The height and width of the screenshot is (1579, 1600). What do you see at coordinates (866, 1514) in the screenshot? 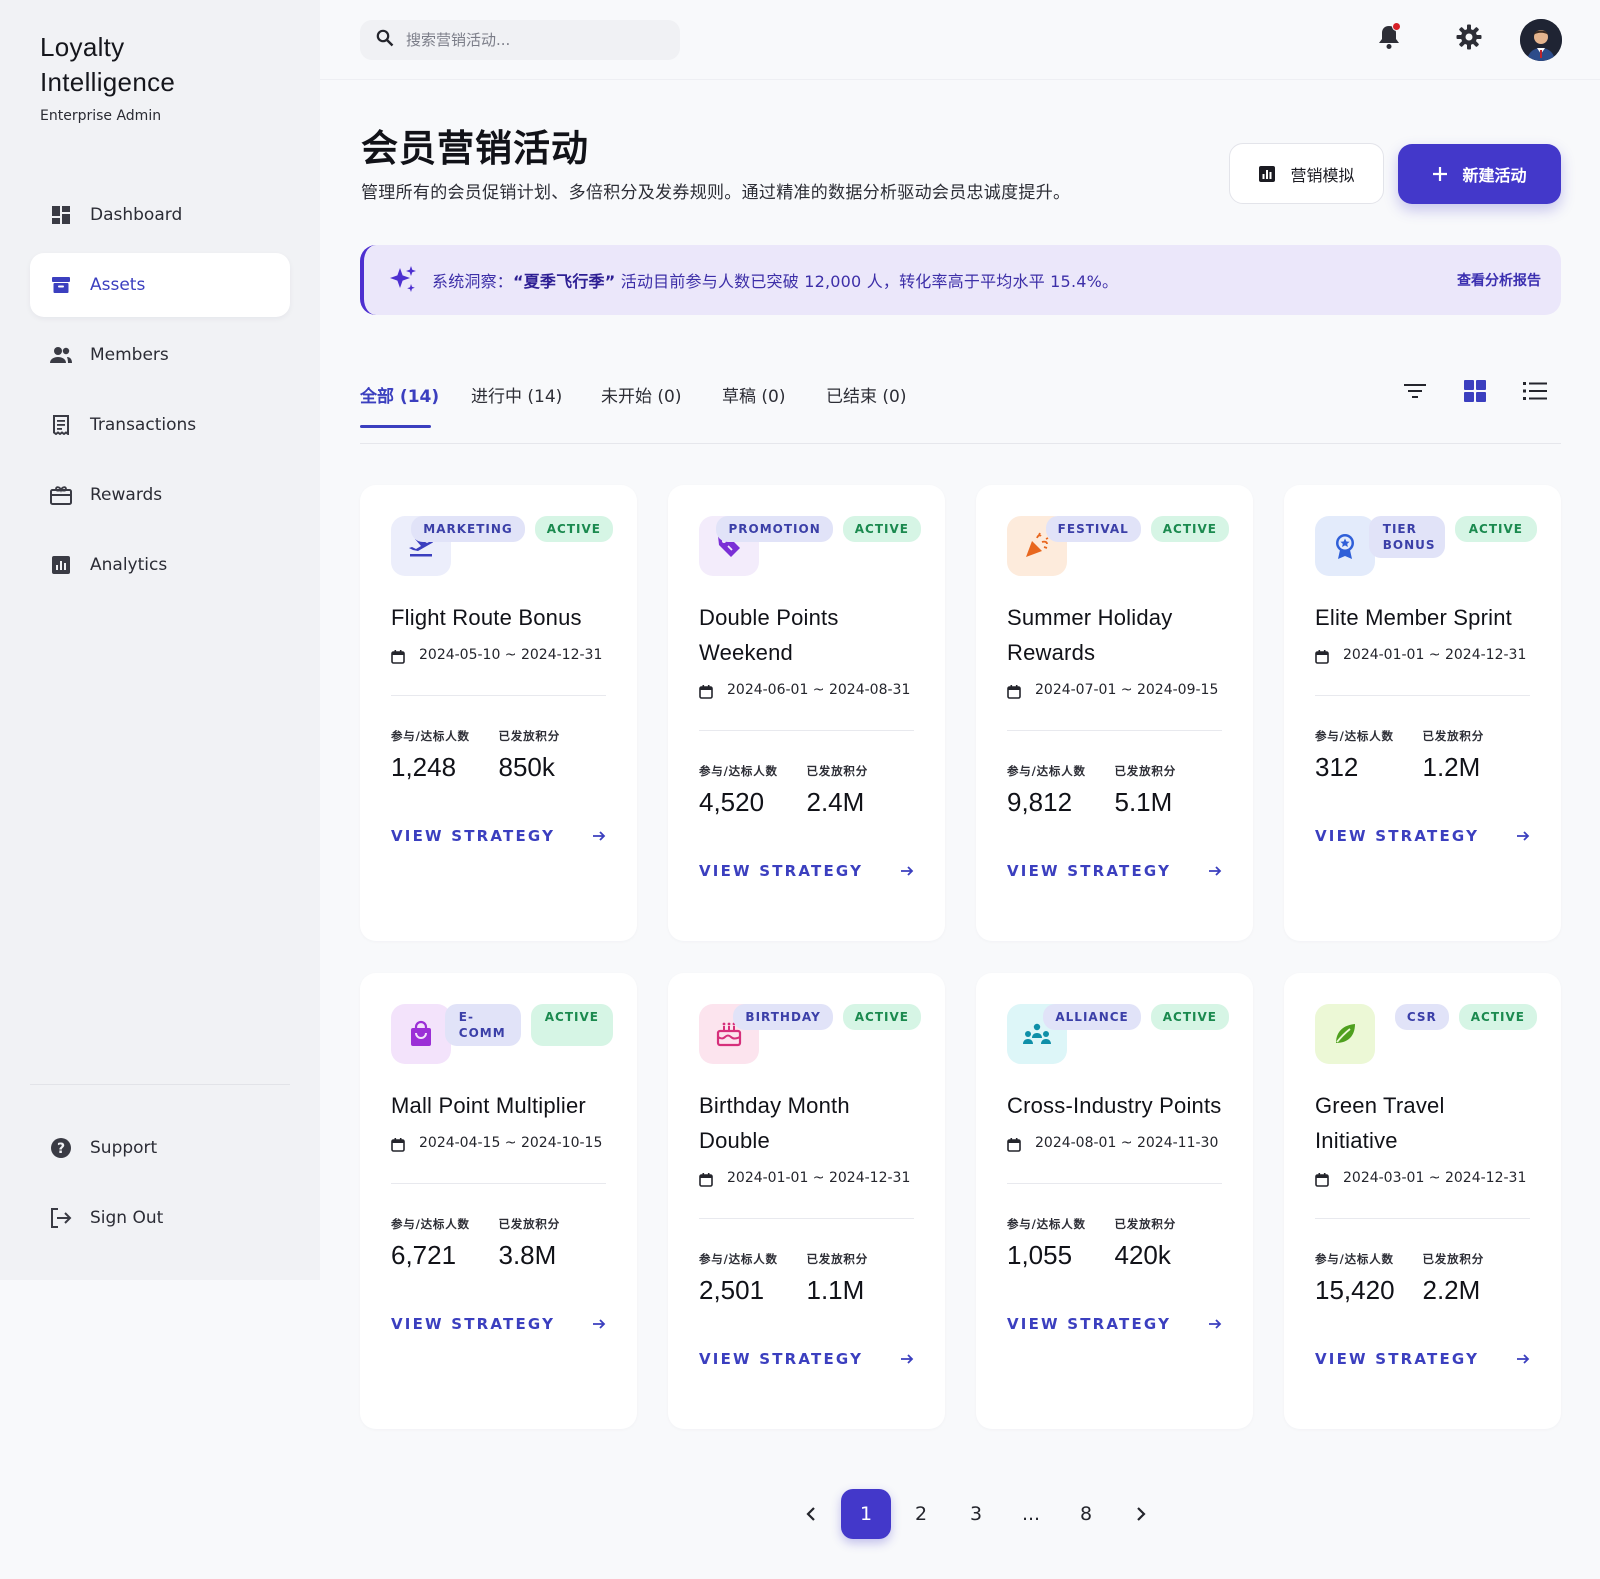
I see `page-button-1: 1` at bounding box center [866, 1514].